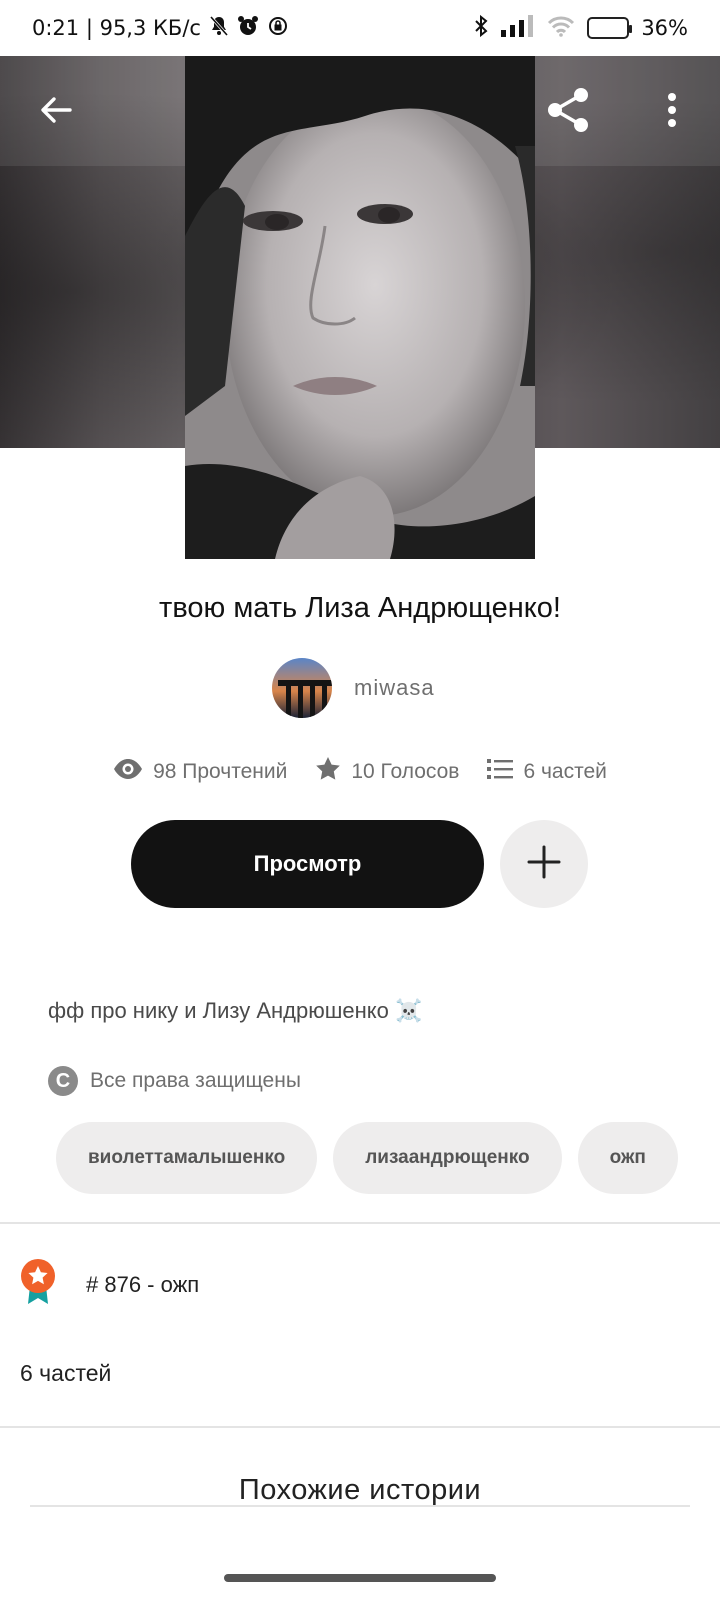 This screenshot has height=1600, width=720. I want to click on parts-count: 6 частей, so click(565, 771).